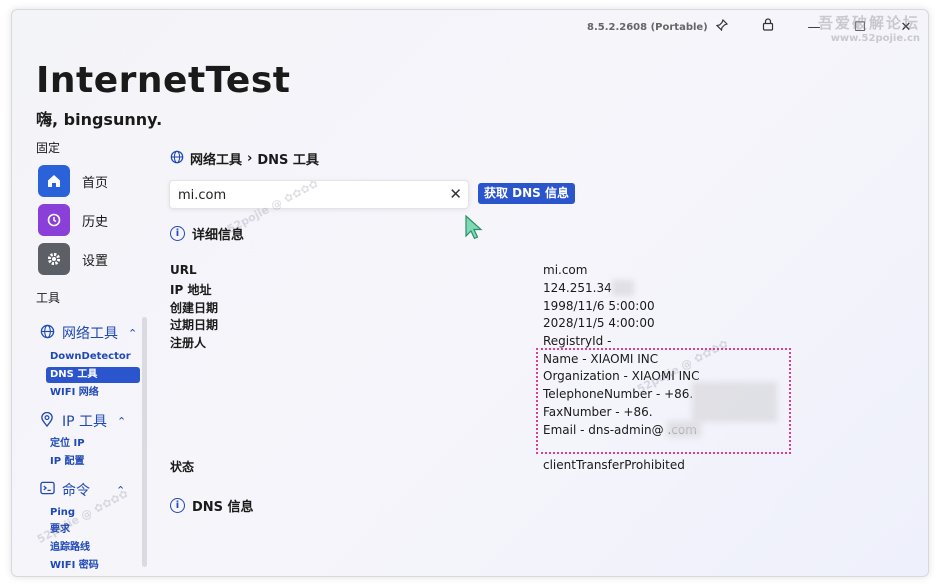  Describe the element at coordinates (244, 158) in the screenshot. I see `breadcrumb: 网络工具 › DNS 工具` at that location.